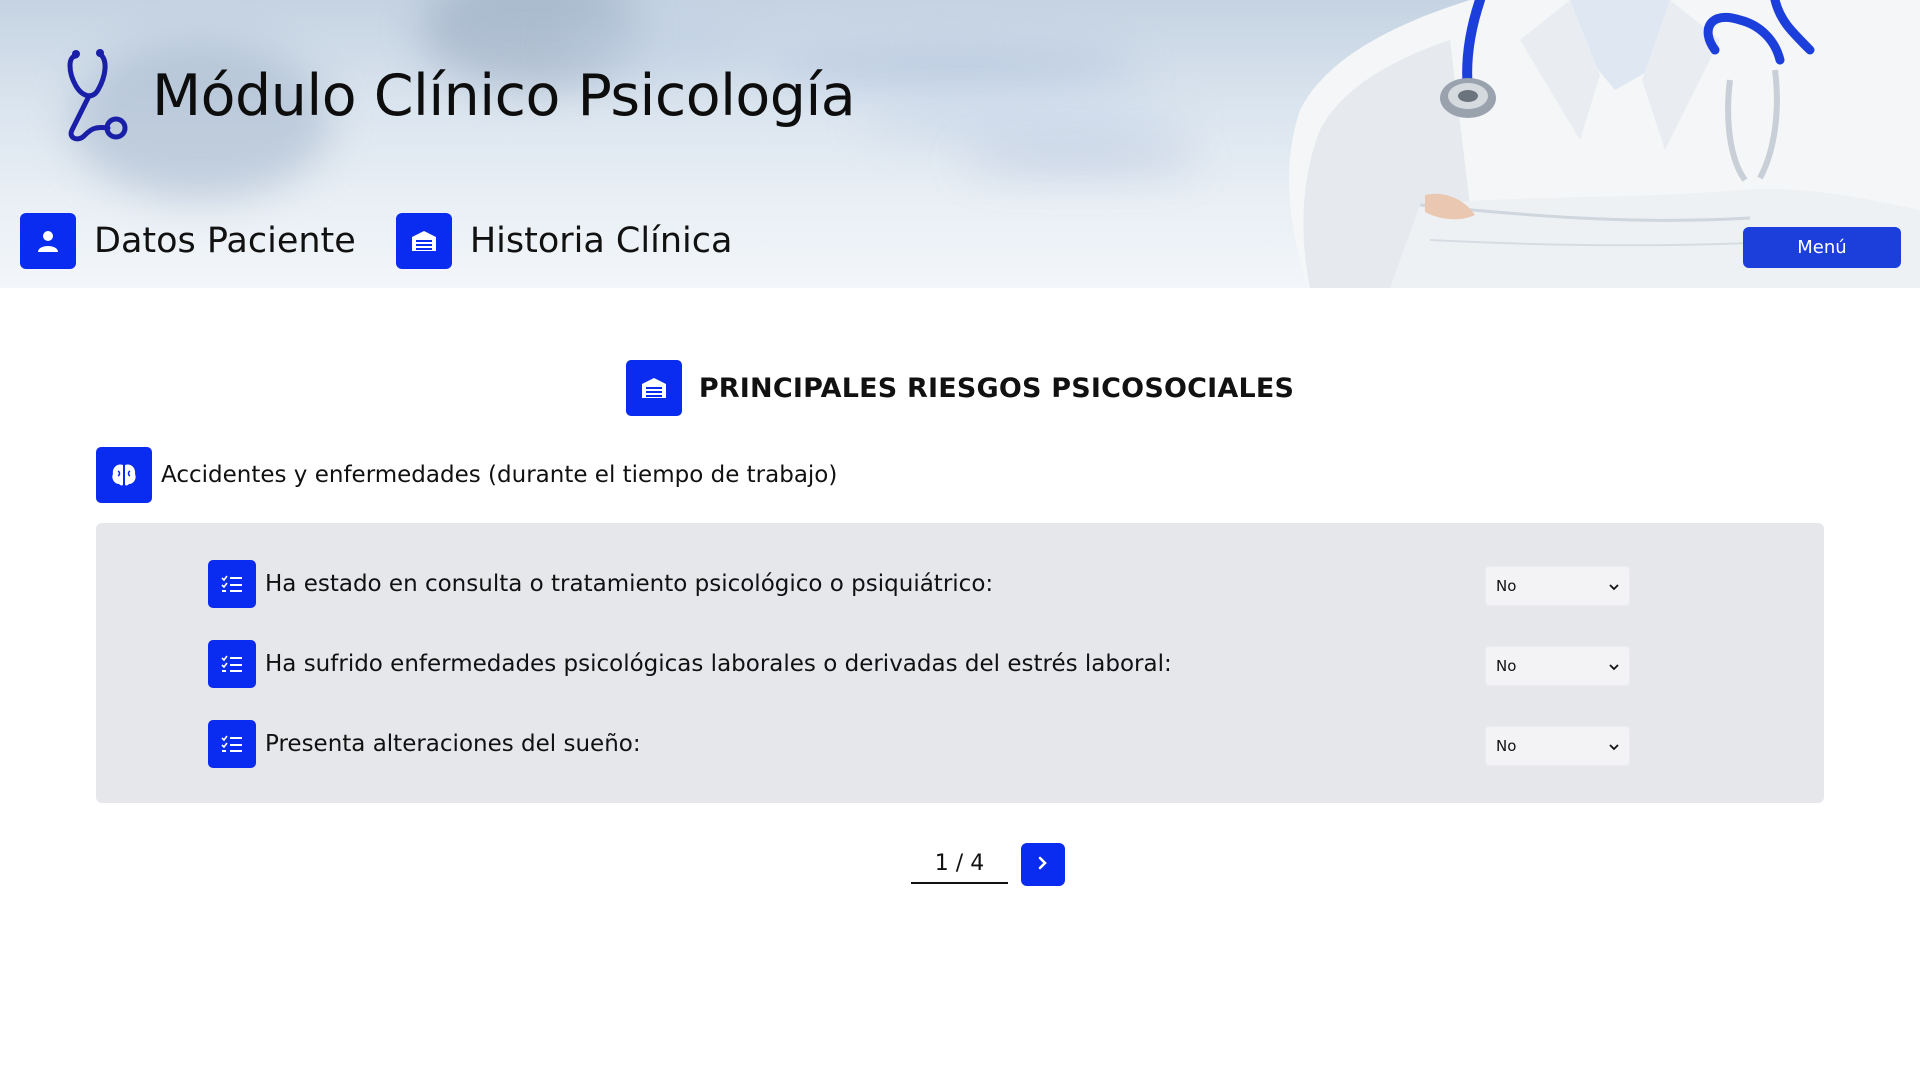 This screenshot has height=1080, width=1920. I want to click on section-heading: PRINCIPALES RIESGOS PSICOSOCIALES, so click(960, 388).